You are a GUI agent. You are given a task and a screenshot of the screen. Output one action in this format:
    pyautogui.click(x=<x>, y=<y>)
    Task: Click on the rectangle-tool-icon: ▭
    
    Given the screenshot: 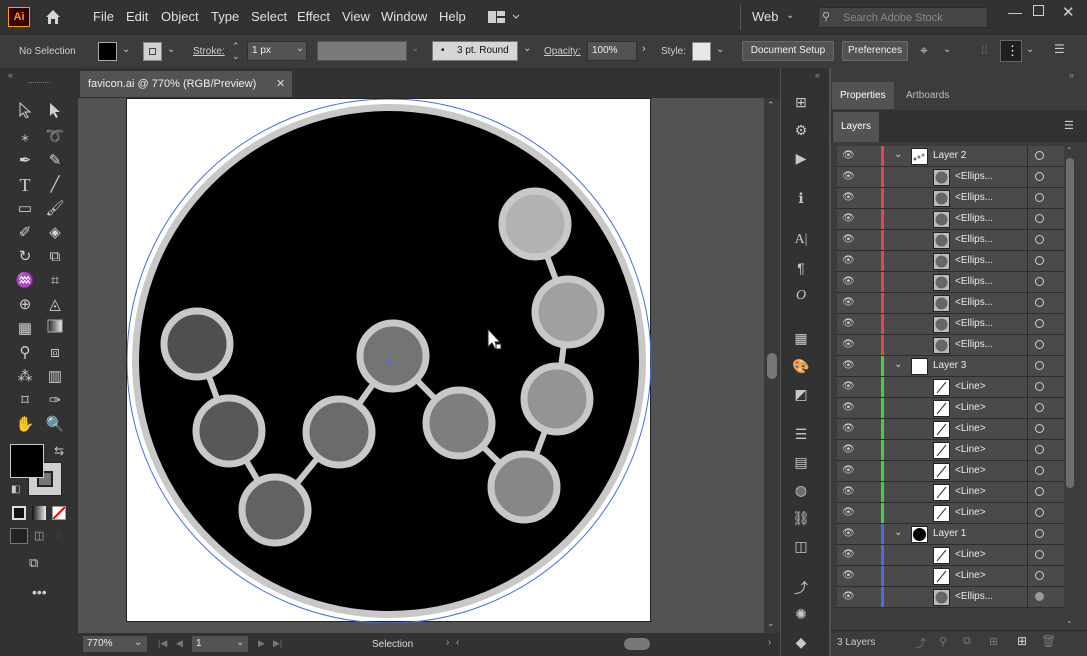 What is the action you would take?
    pyautogui.click(x=25, y=209)
    